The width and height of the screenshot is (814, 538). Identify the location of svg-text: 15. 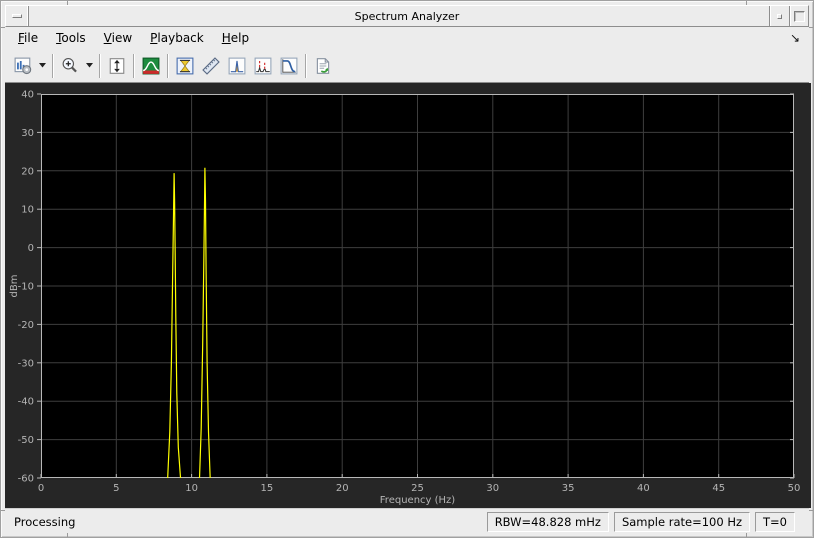
(267, 488).